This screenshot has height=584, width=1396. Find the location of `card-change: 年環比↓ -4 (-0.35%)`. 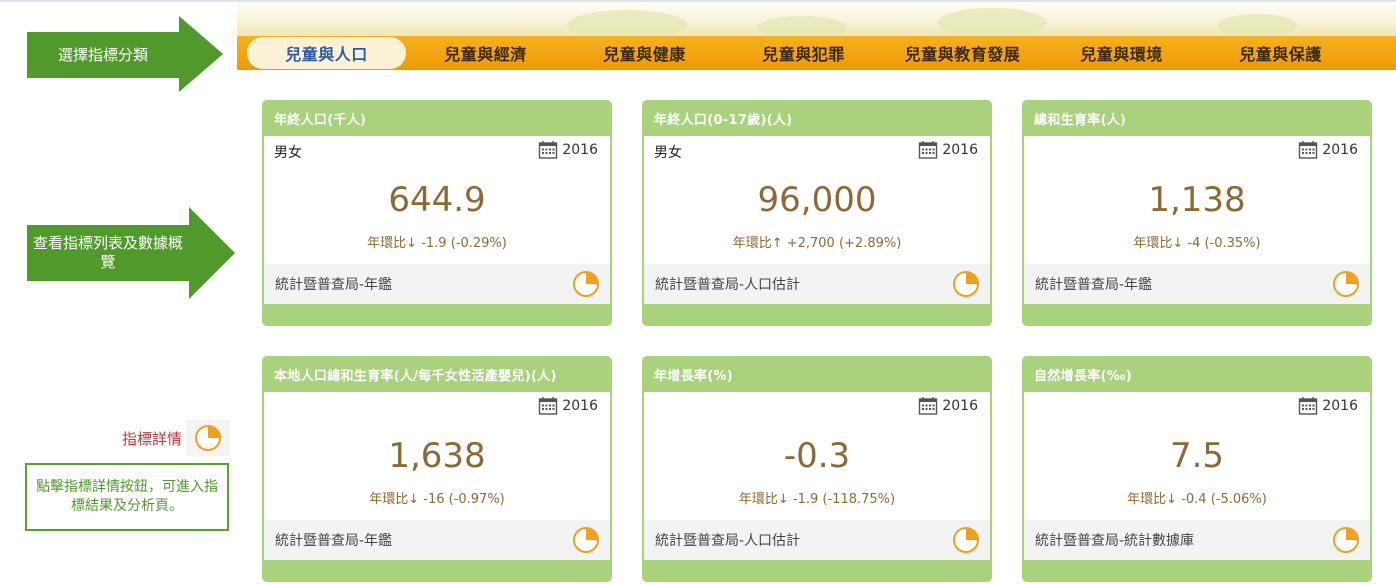

card-change: 年環比↓ -4 (-0.35%) is located at coordinates (1197, 243).